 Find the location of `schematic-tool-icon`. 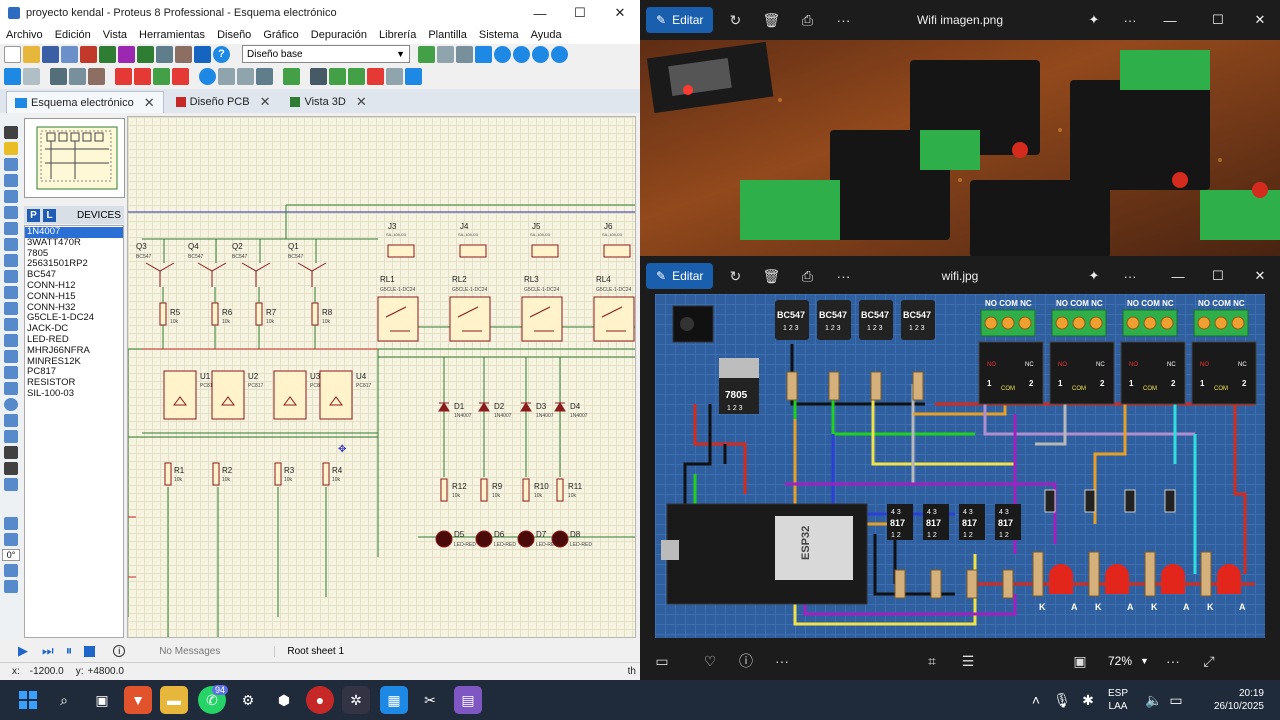

schematic-tool-icon is located at coordinates (126, 54).